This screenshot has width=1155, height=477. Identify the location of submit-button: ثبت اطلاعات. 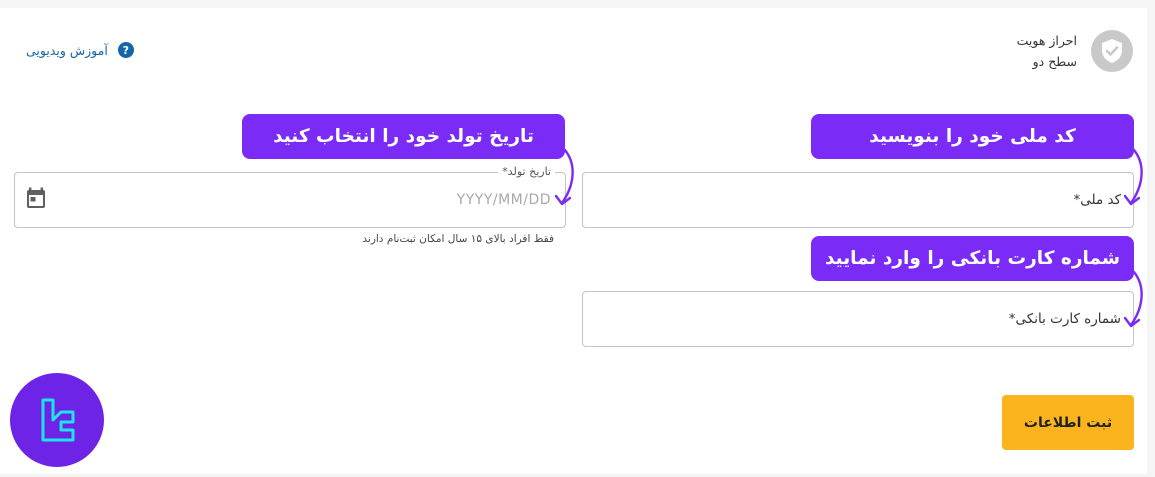
(1068, 422).